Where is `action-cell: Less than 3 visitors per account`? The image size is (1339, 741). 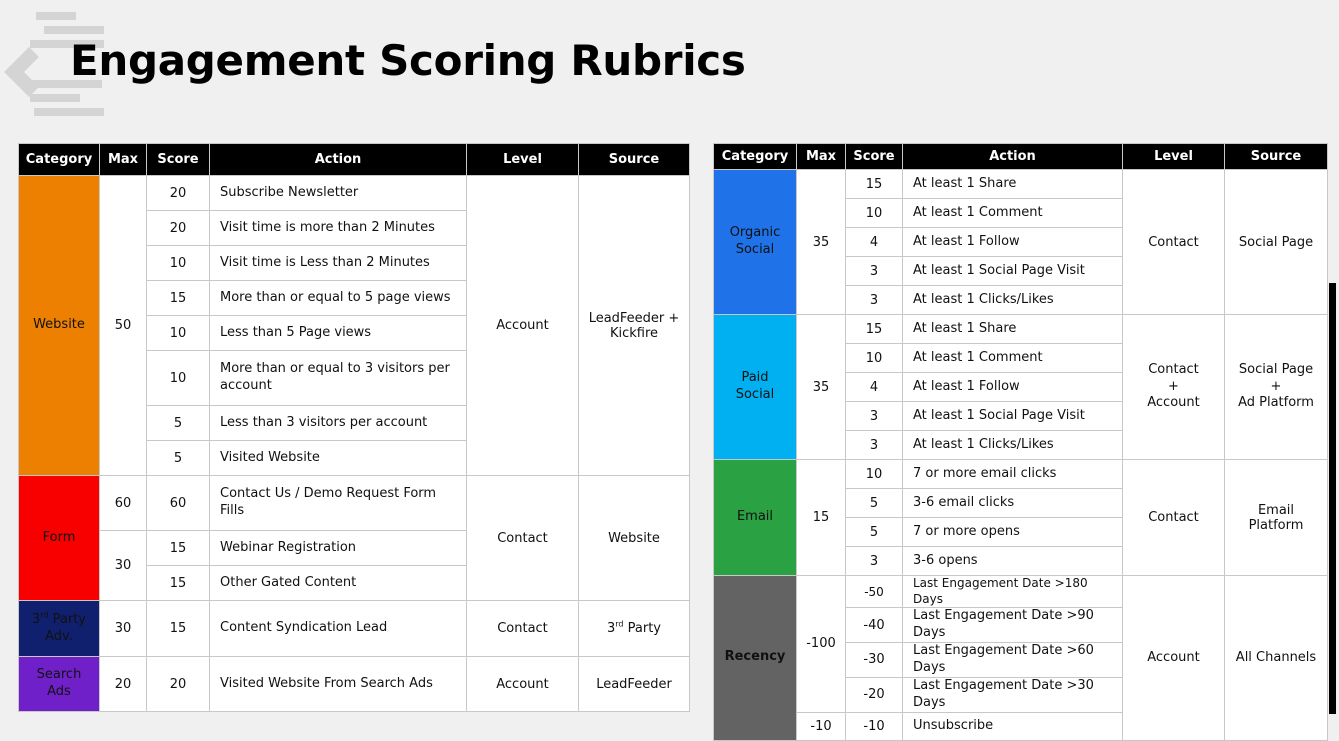
action-cell: Less than 3 visitors per account is located at coordinates (338, 423).